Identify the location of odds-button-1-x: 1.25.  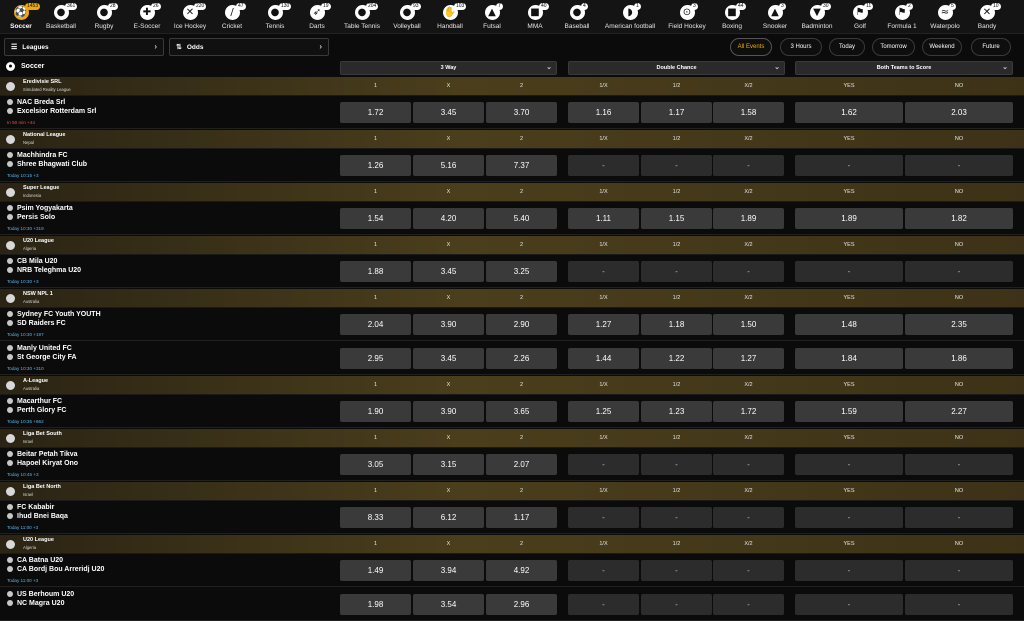
(603, 411).